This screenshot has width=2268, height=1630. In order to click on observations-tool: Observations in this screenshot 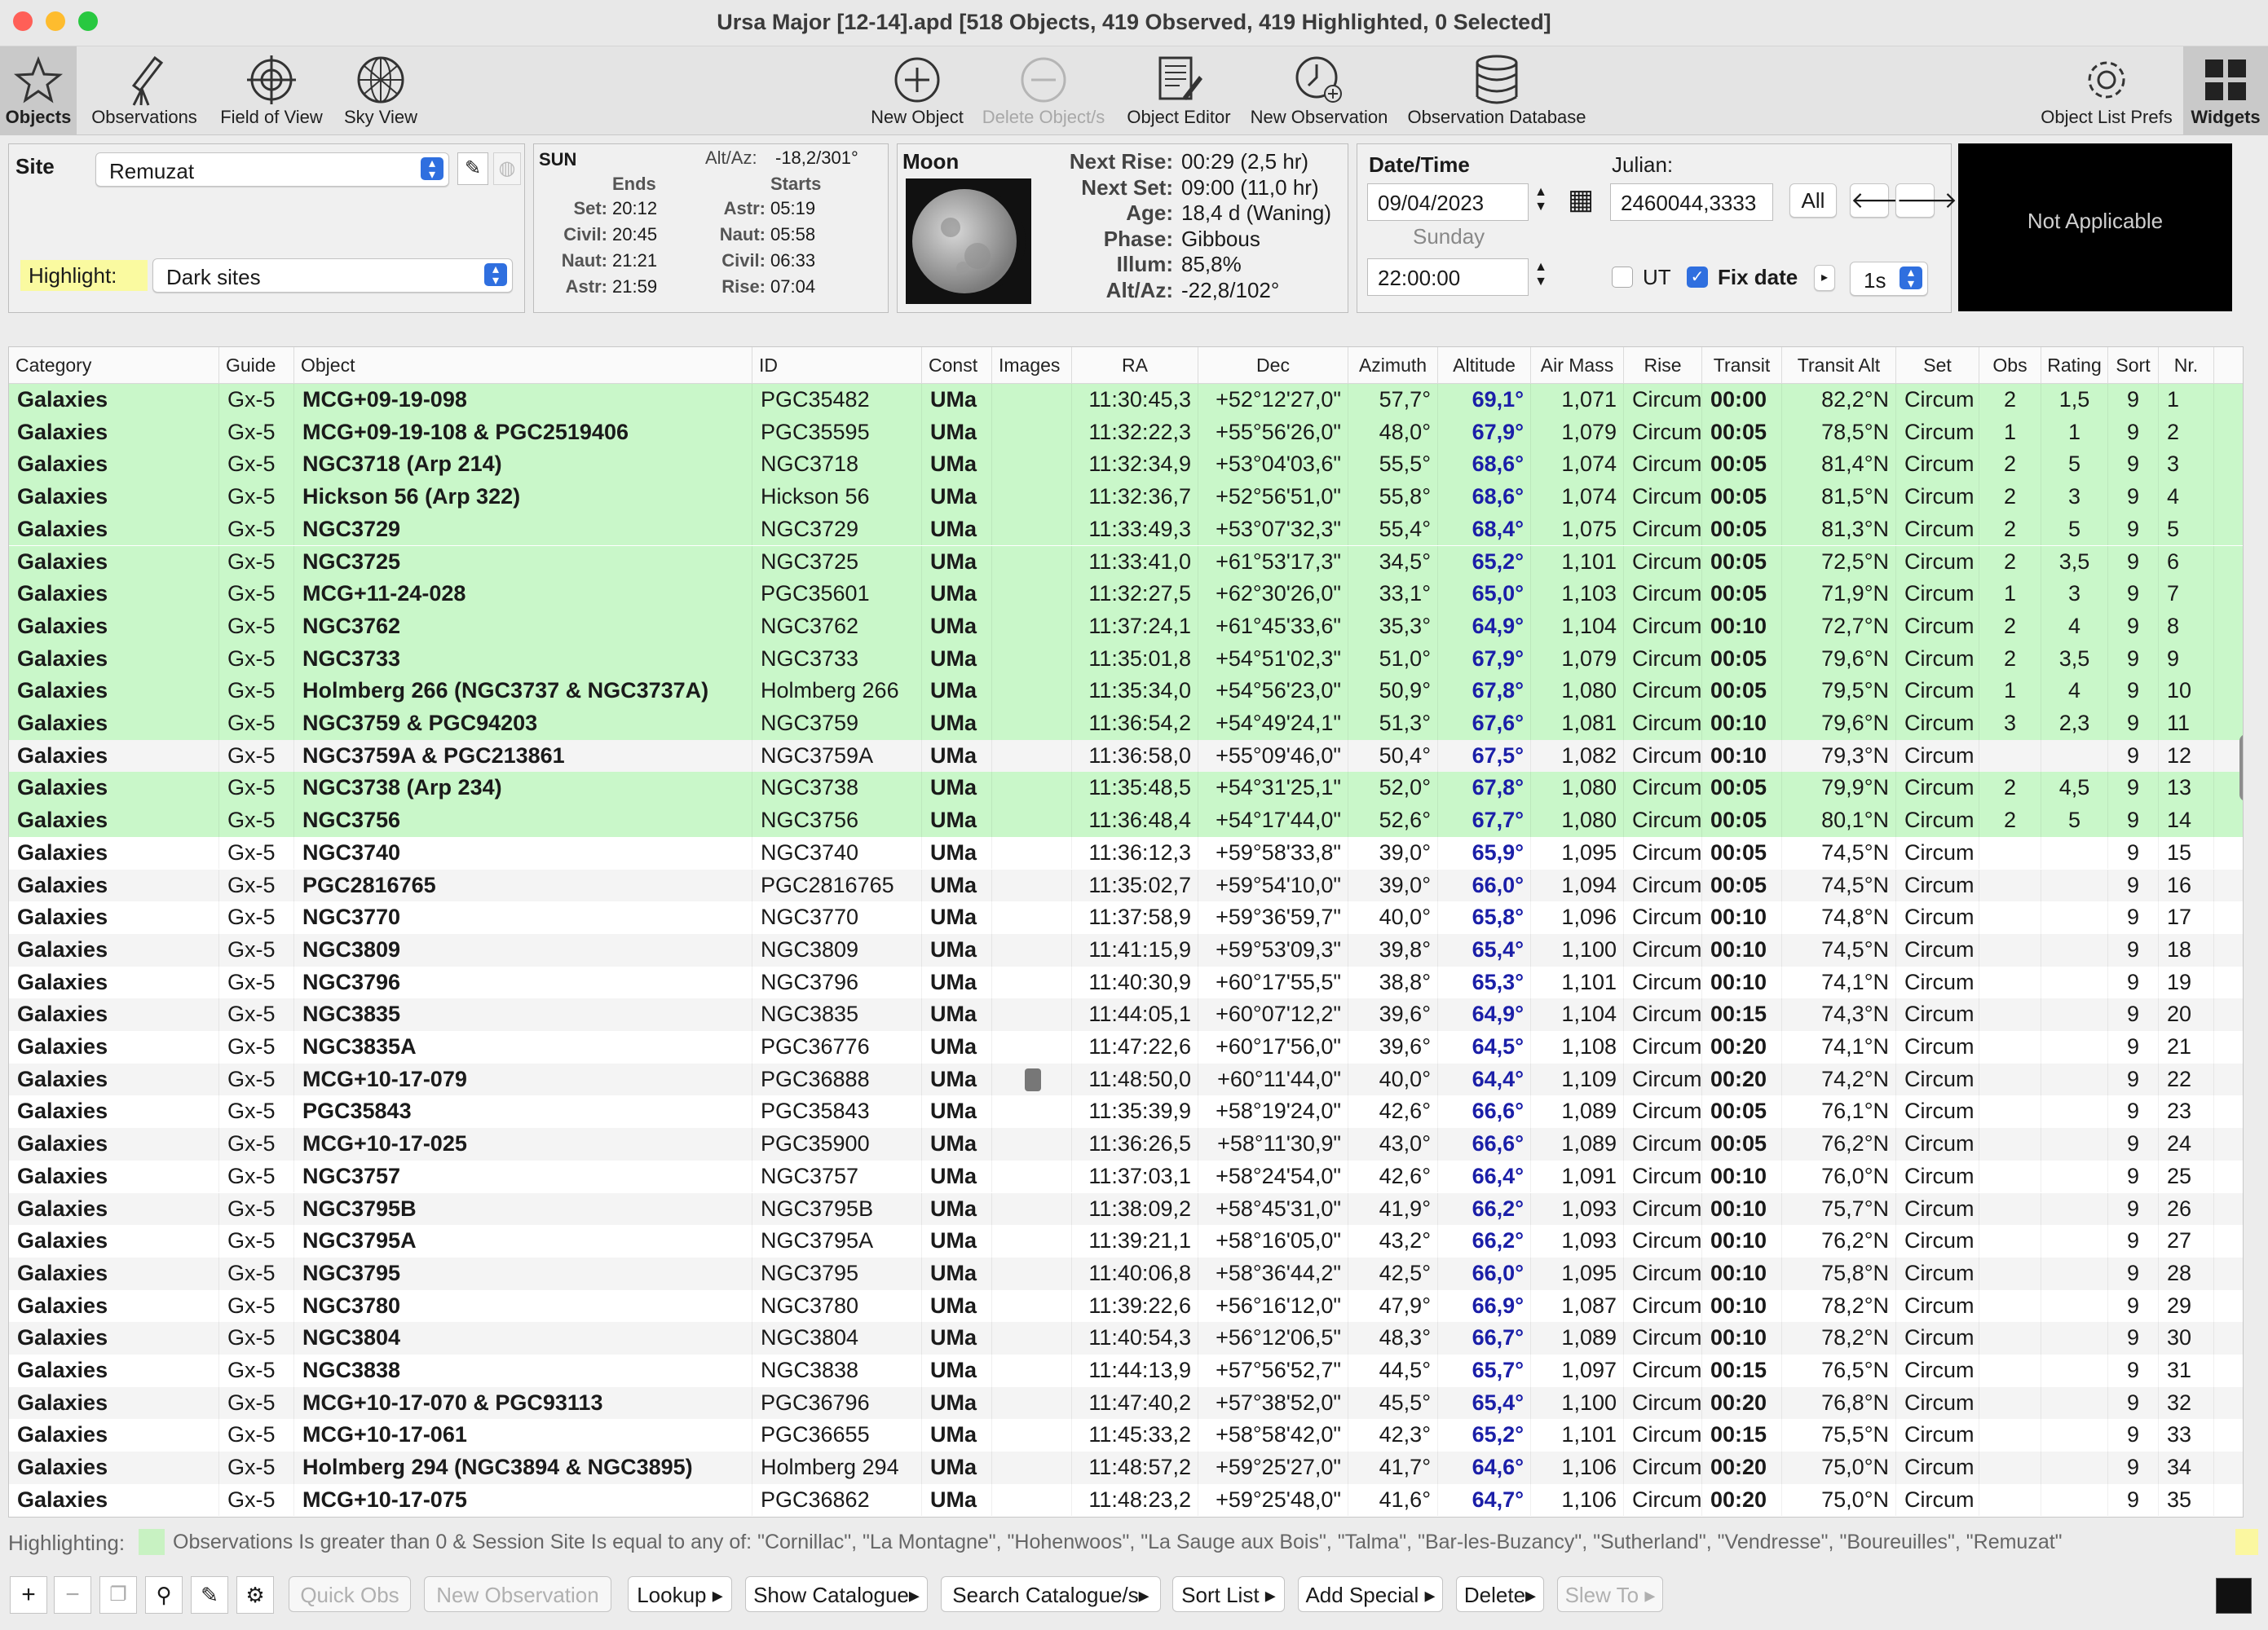, I will do `click(144, 90)`.